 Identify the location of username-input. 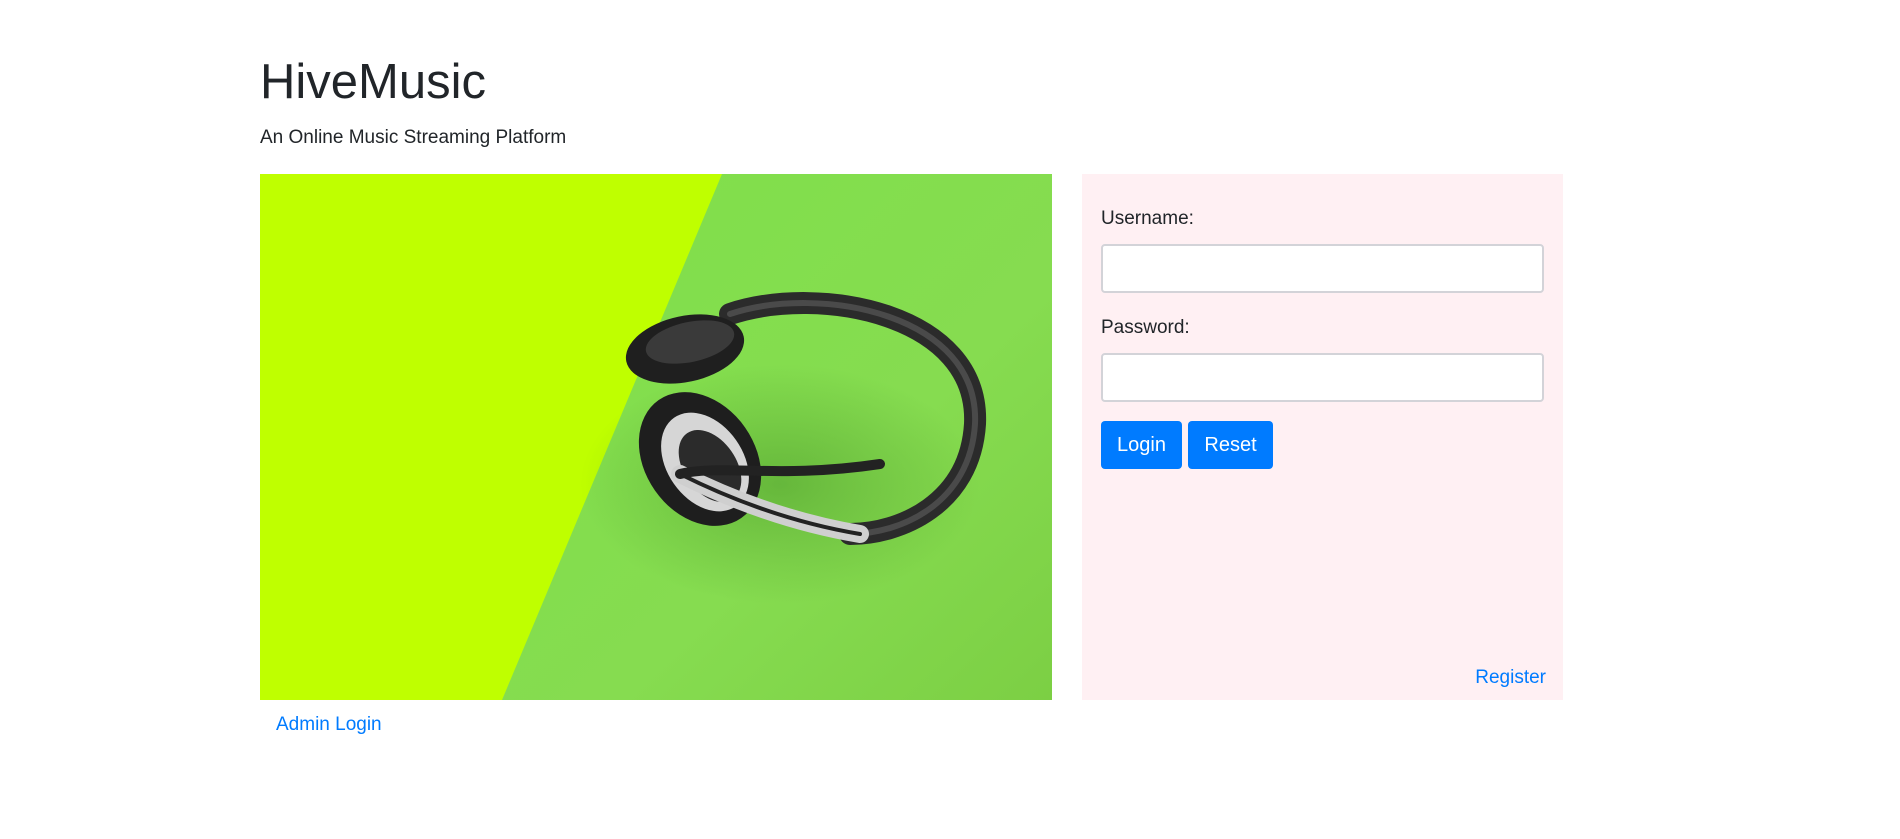
(1322, 268).